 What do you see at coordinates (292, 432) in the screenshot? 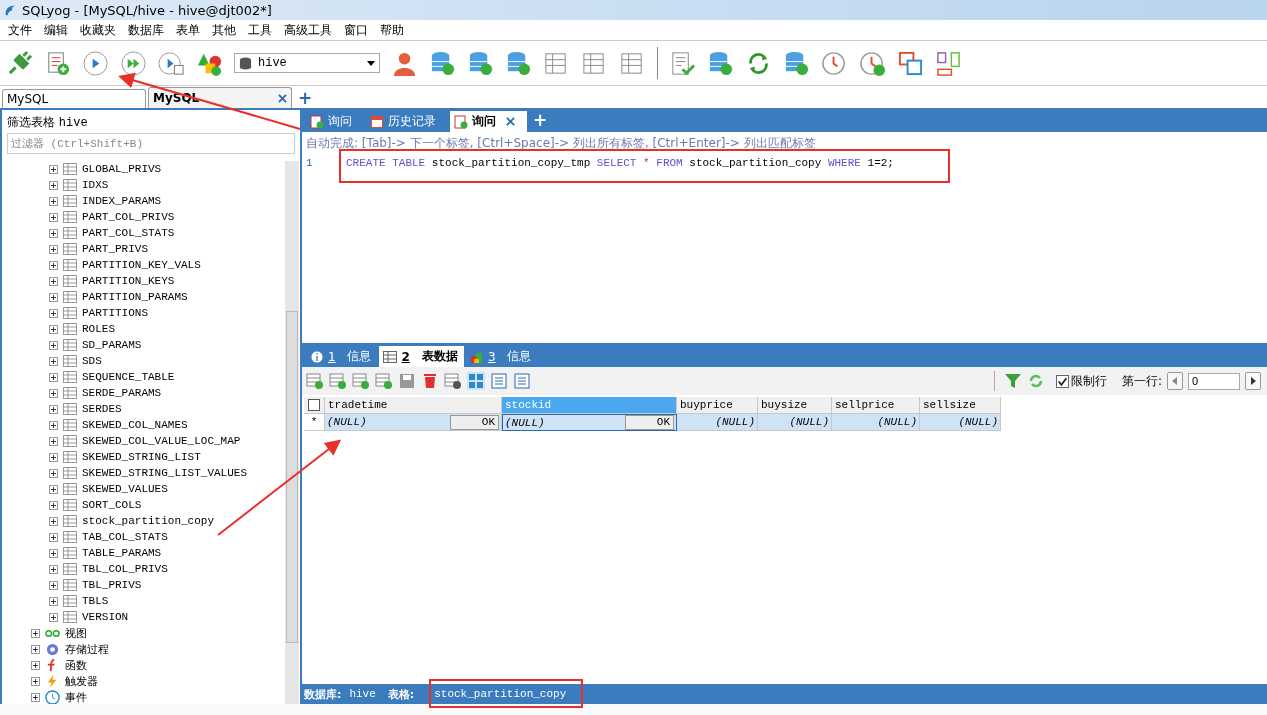
I see `scrollbar` at bounding box center [292, 432].